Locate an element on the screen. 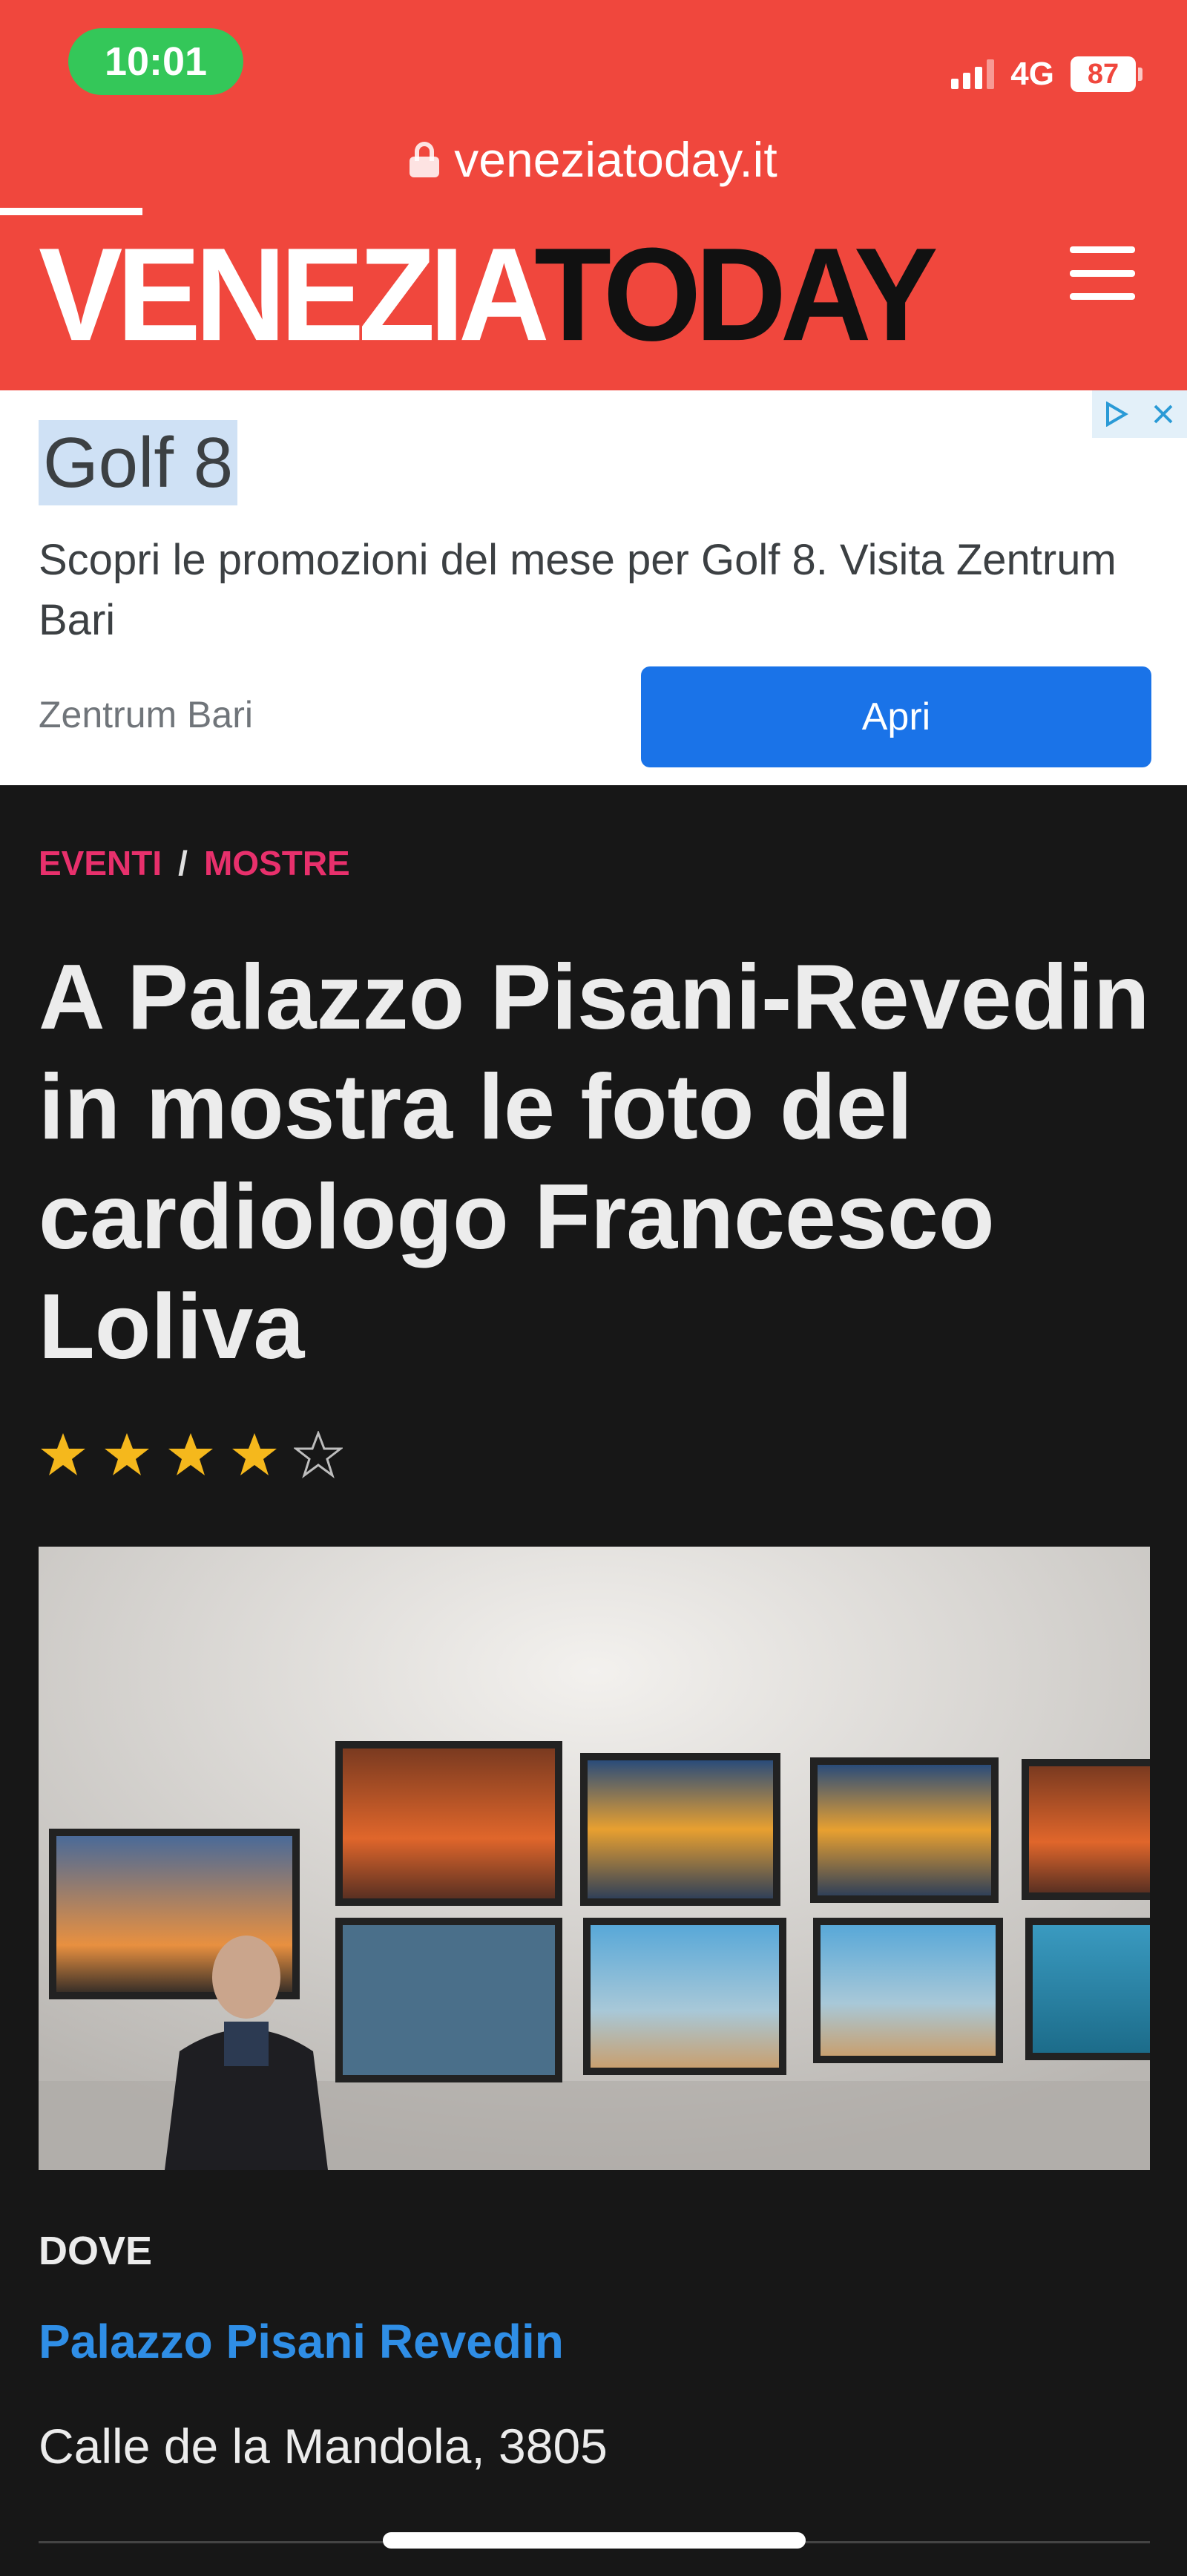 The width and height of the screenshot is (1187, 2576). browser-top-bar: 10:01 4G 87 veneziatoday.it is located at coordinates (593, 107).